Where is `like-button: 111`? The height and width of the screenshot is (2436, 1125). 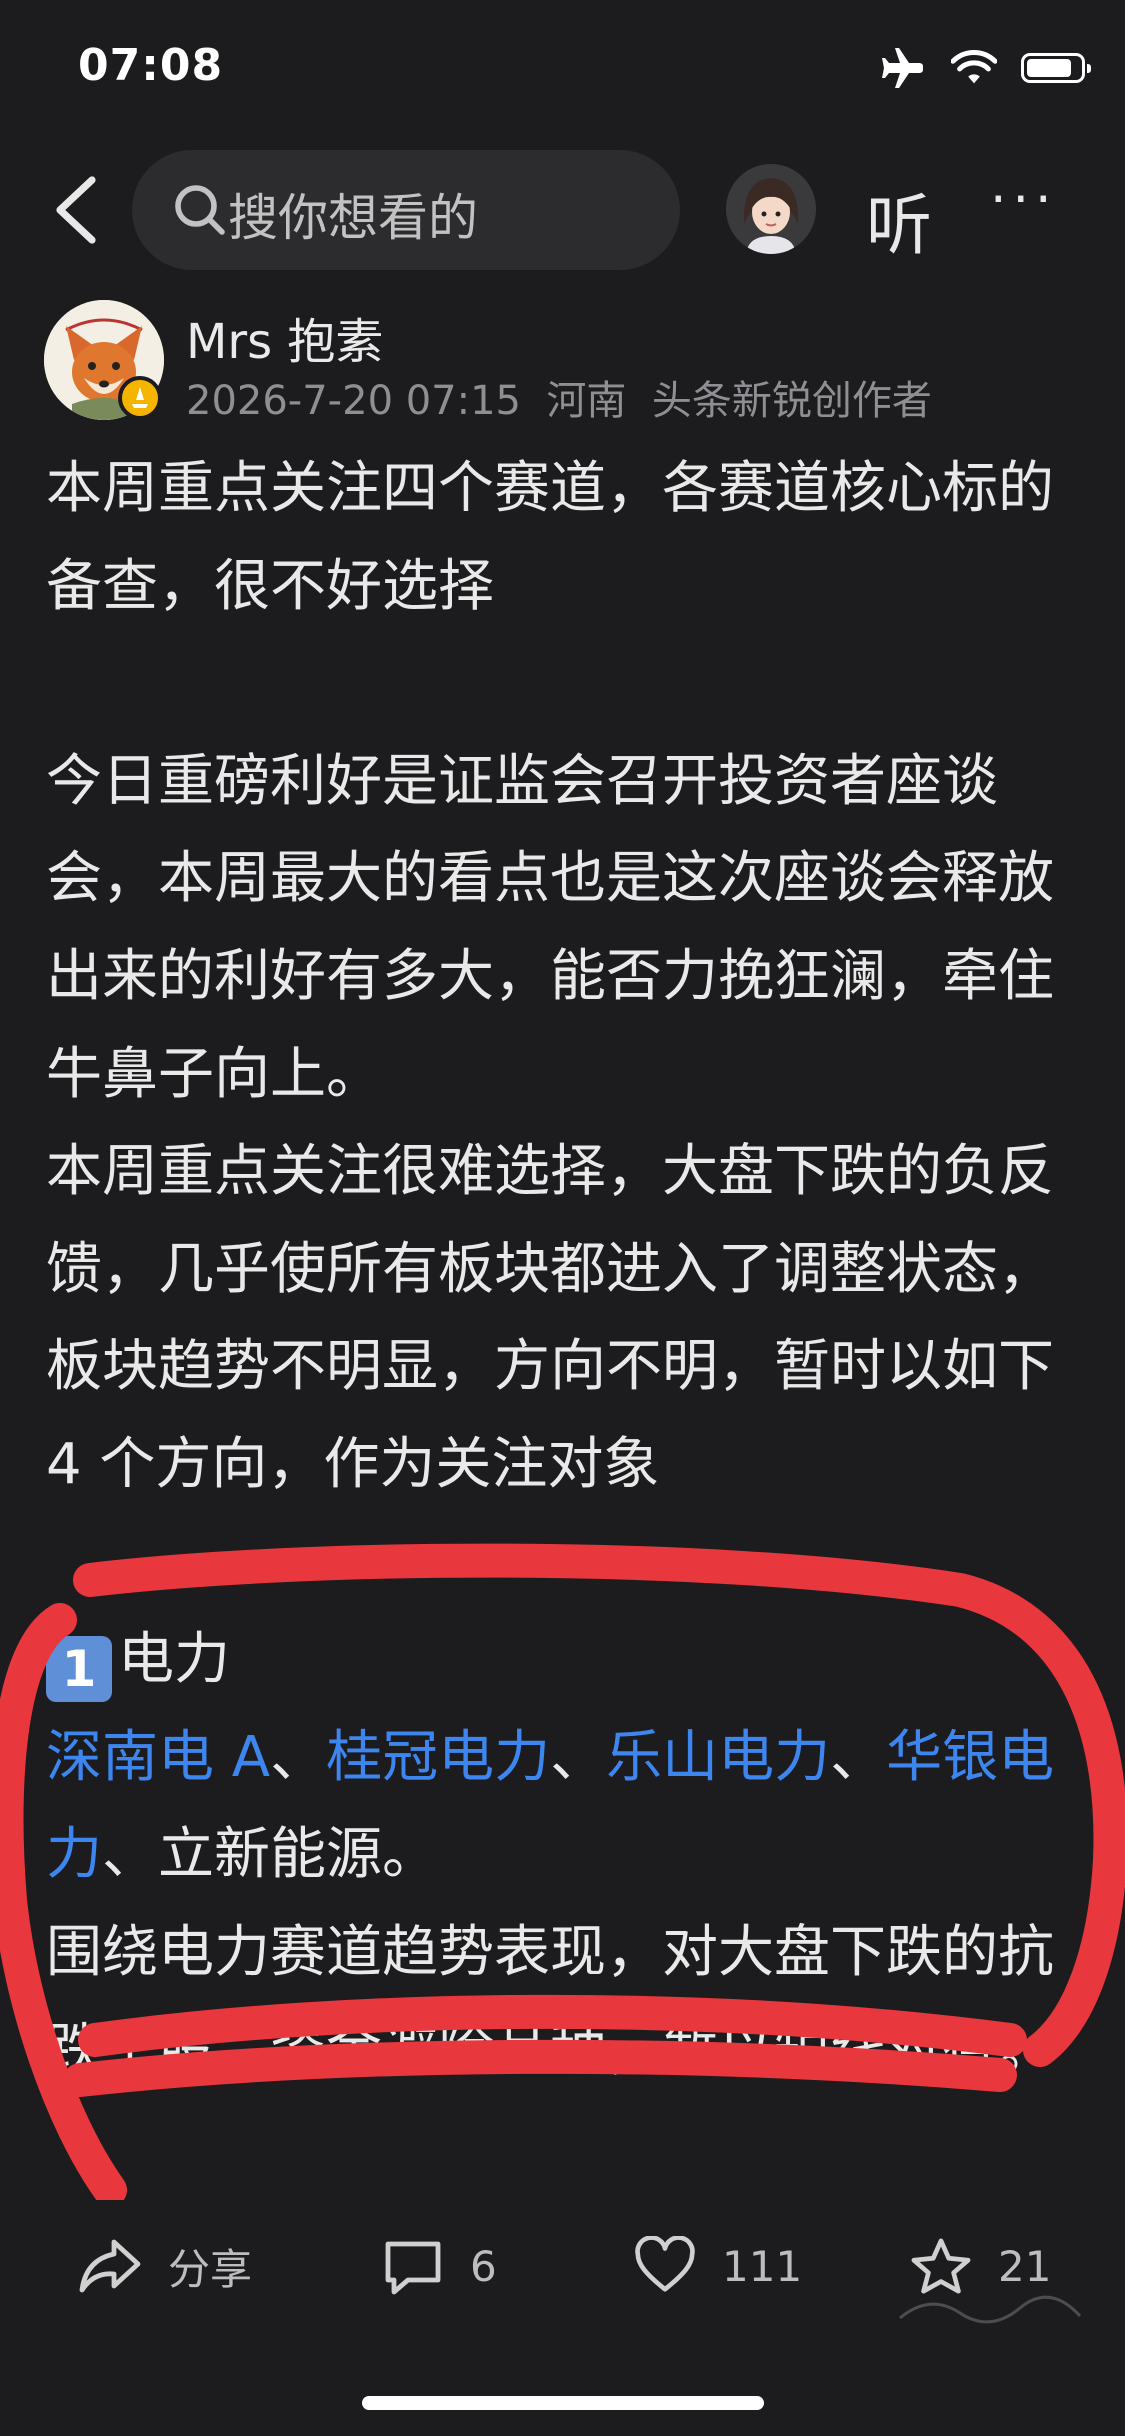 like-button: 111 is located at coordinates (718, 2266).